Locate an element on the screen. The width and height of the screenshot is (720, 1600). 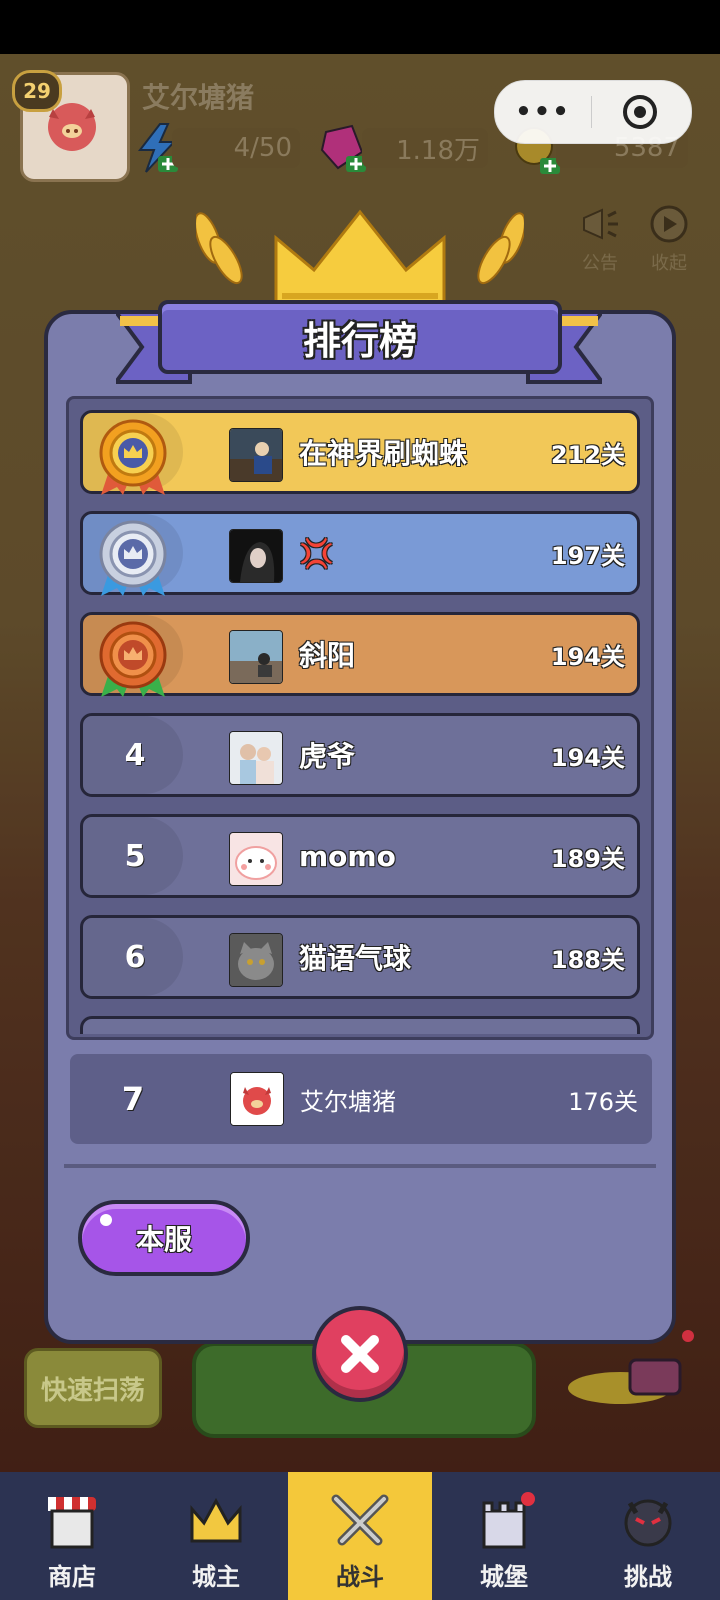
bottom-nav: 商店 城主 战斗 城堡 挑战 is located at coordinates (360, 1536).